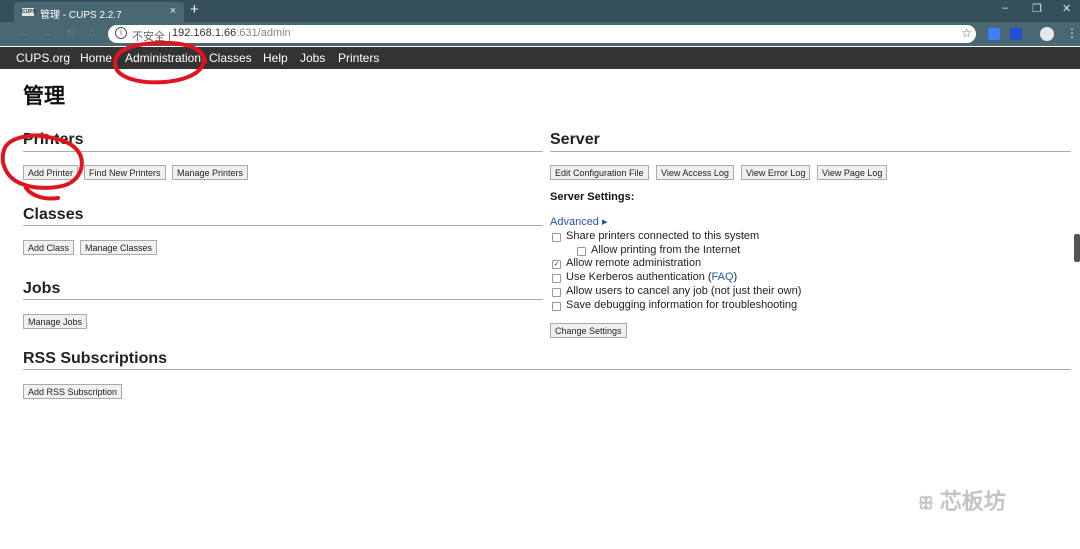  What do you see at coordinates (283, 225) in the screenshot?
I see `classes-divider` at bounding box center [283, 225].